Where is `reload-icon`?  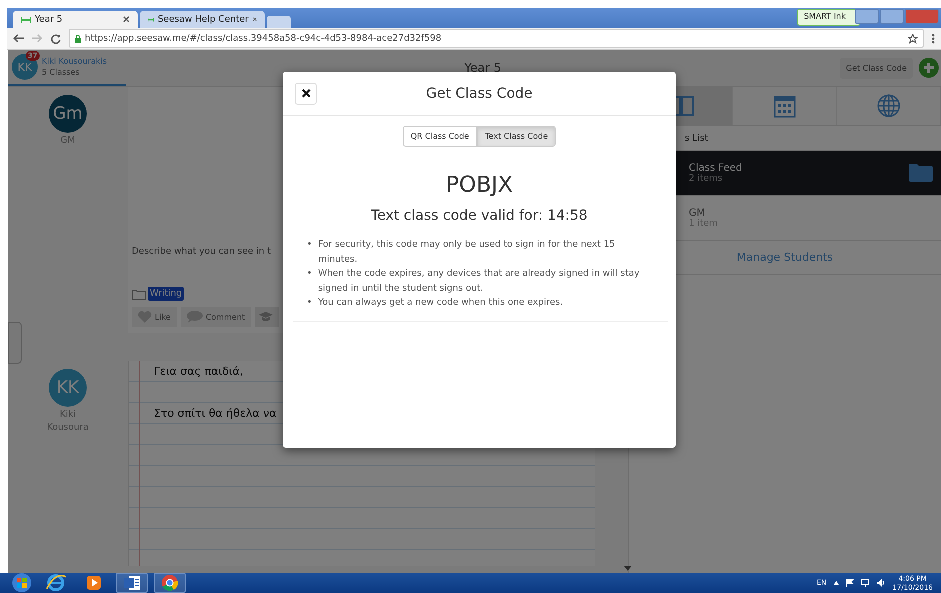 reload-icon is located at coordinates (56, 39).